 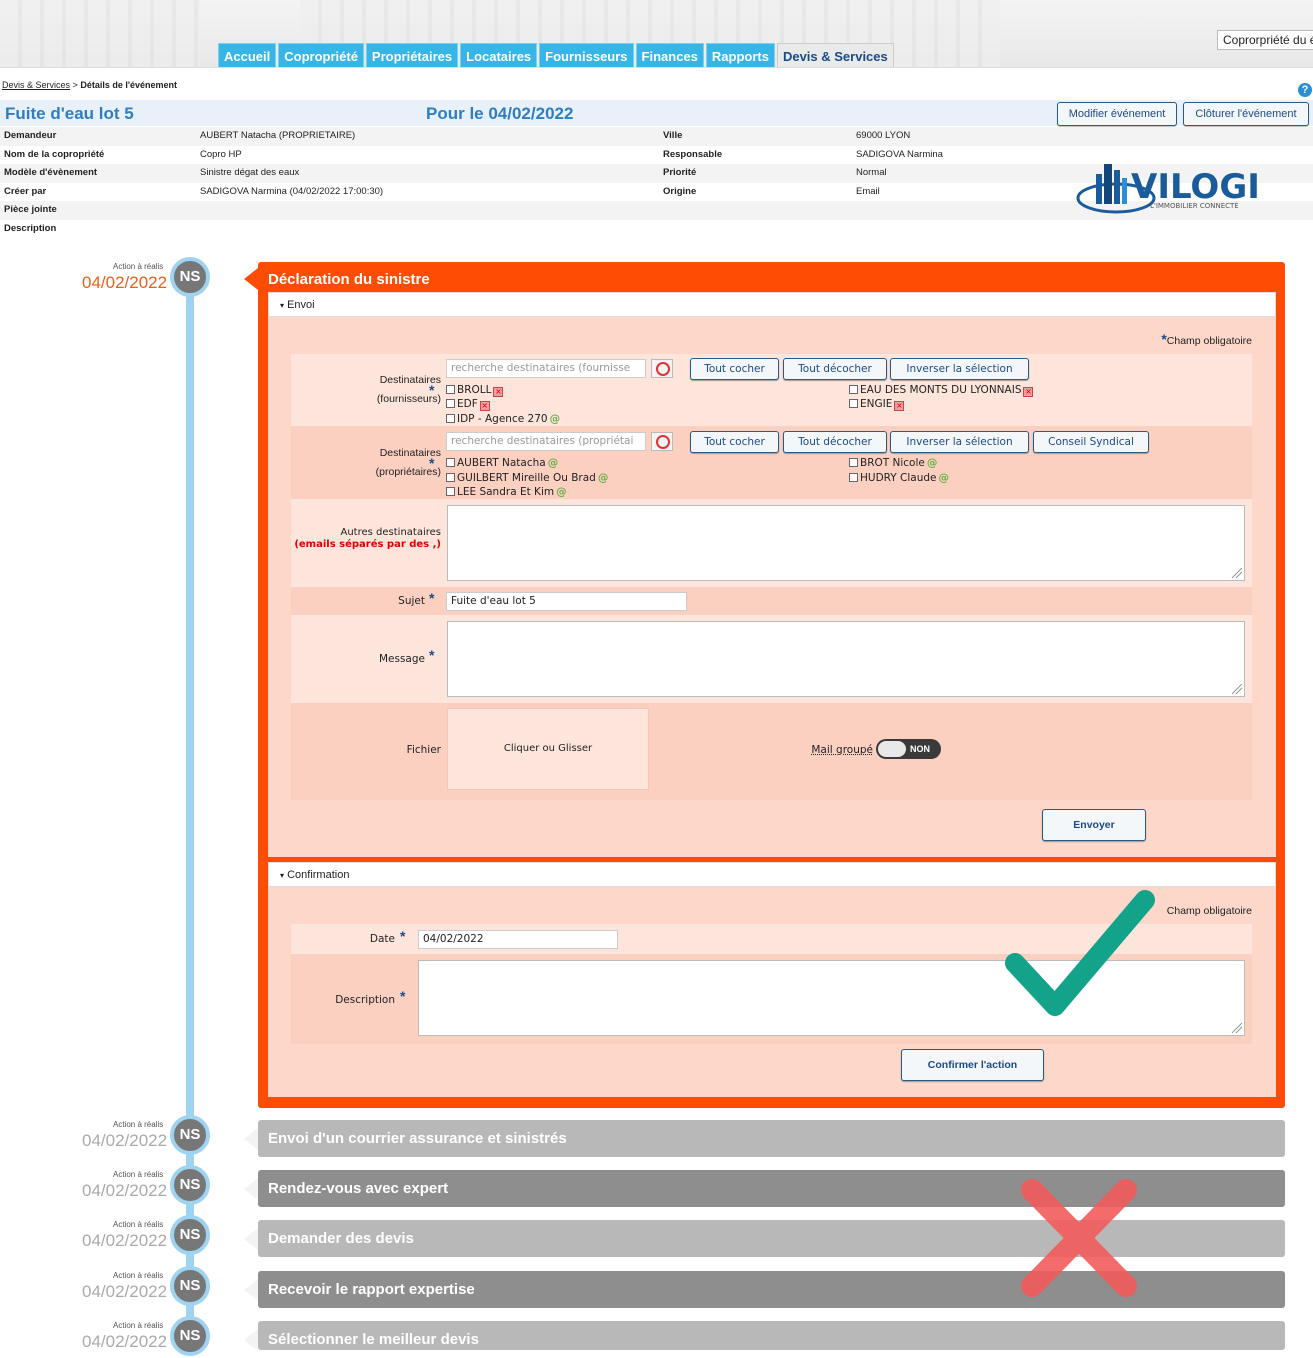 I want to click on info-label: Ville, so click(x=673, y=135).